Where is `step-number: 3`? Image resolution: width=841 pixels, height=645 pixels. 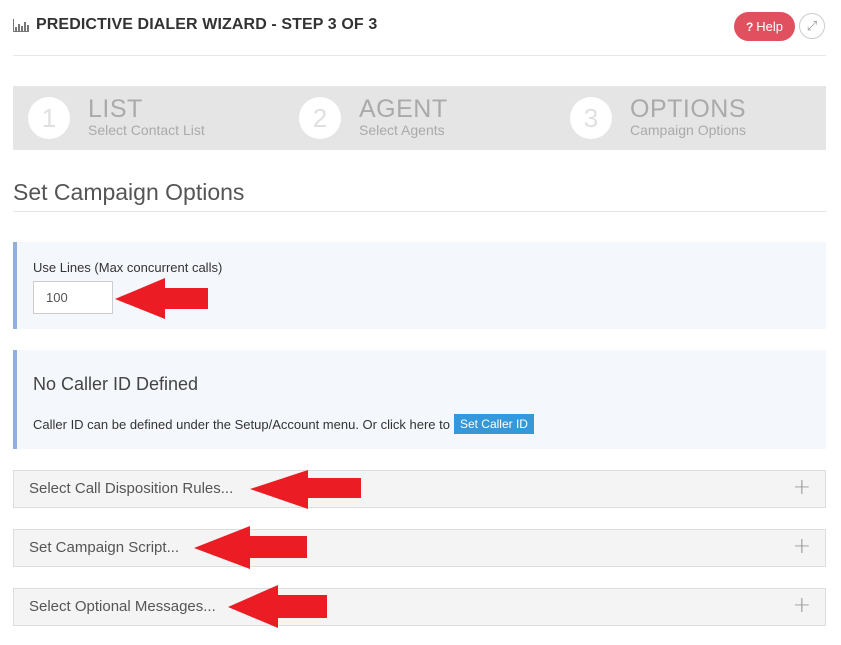
step-number: 3 is located at coordinates (591, 118).